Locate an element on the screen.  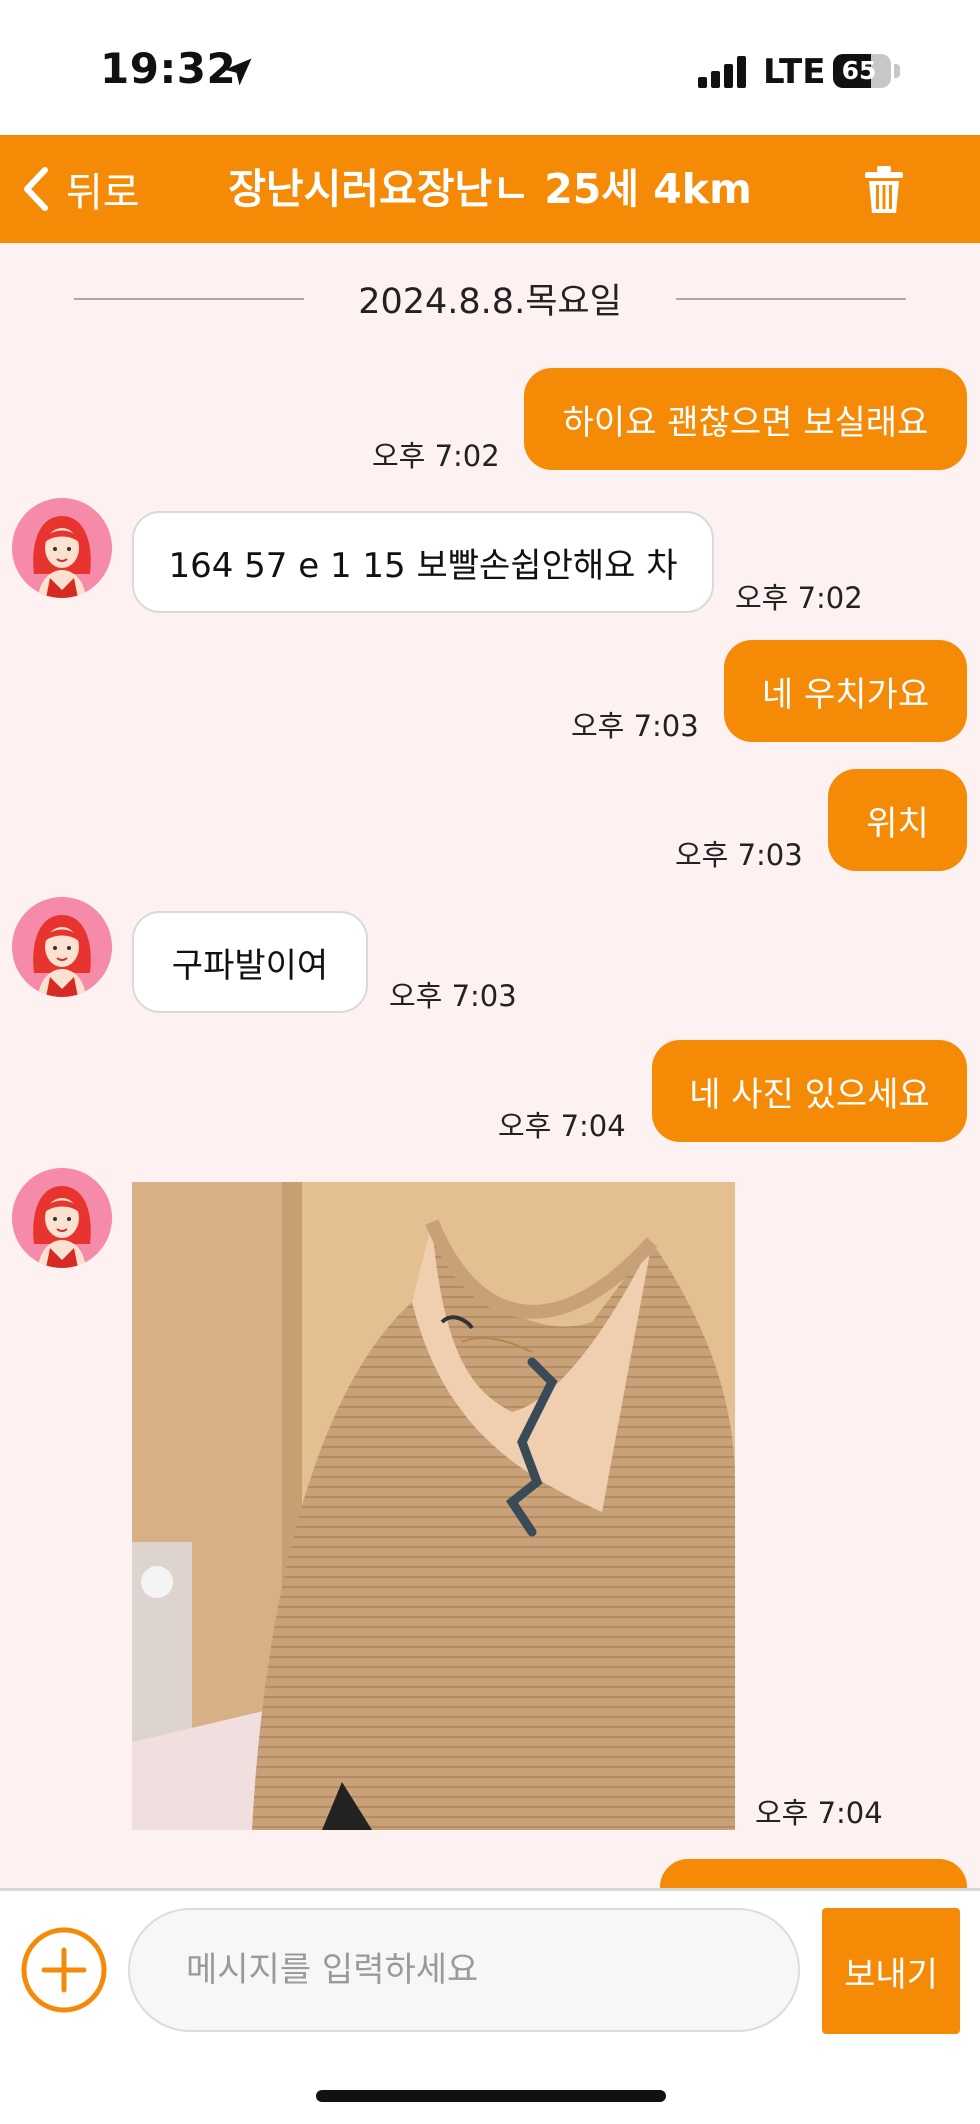
plus-circle-icon is located at coordinates (64, 1970).